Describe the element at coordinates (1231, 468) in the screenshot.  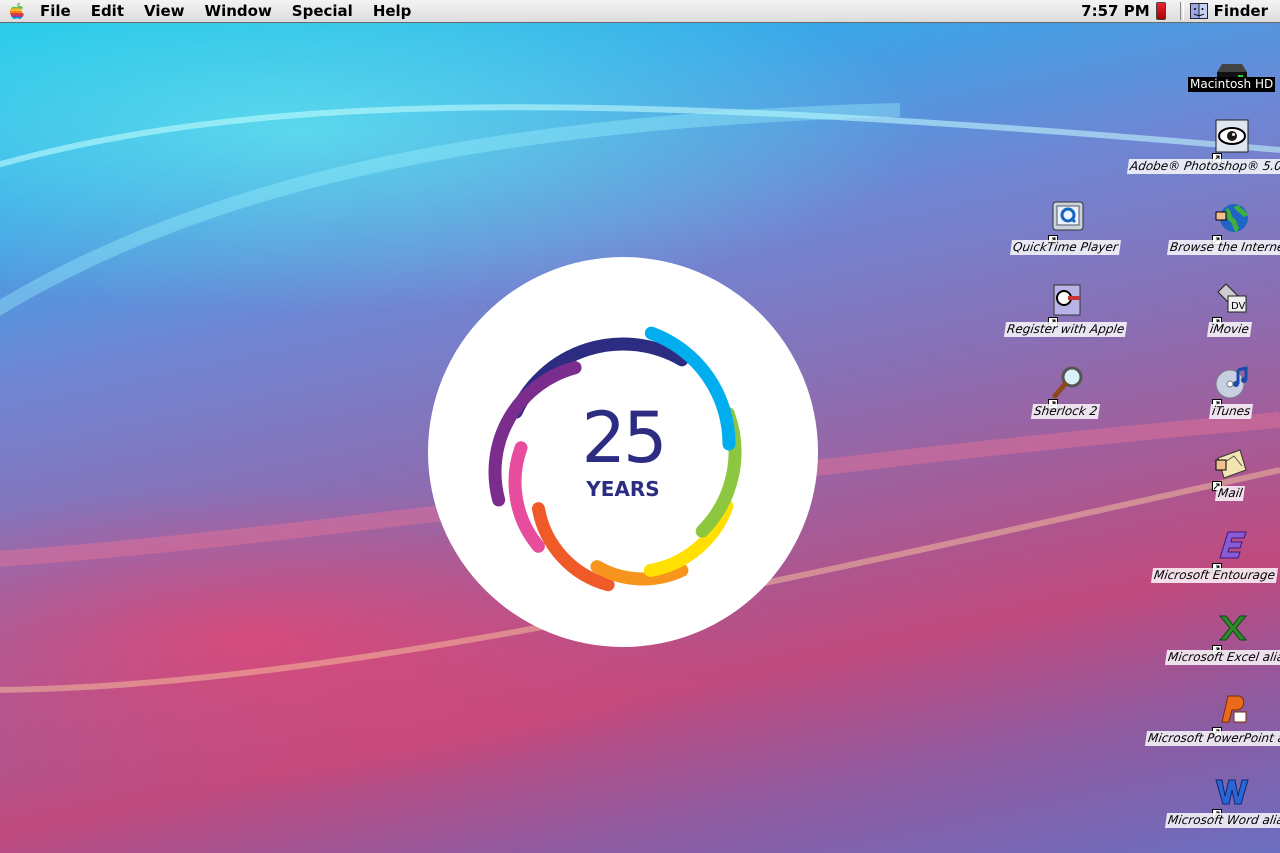
I see `mail-icon` at that location.